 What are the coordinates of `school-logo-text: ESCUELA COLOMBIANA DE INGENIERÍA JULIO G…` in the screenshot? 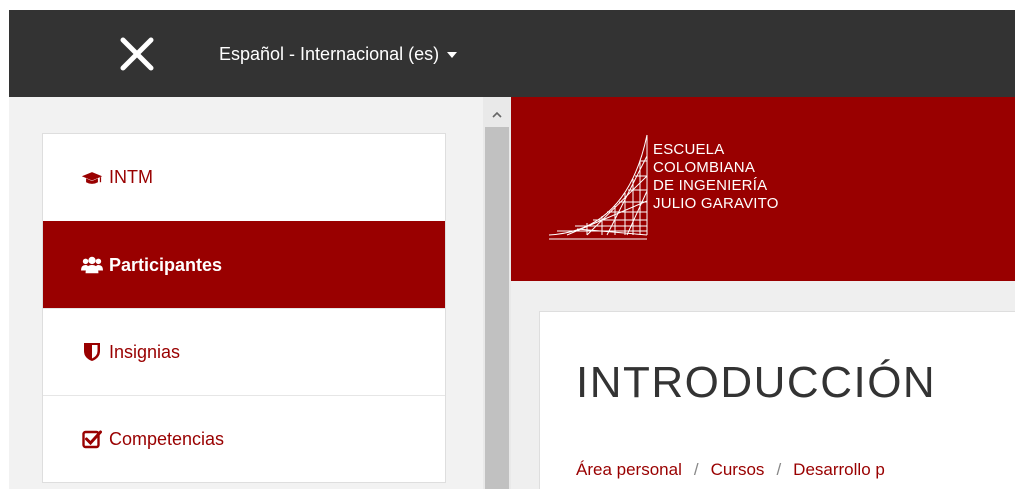 It's located at (716, 177).